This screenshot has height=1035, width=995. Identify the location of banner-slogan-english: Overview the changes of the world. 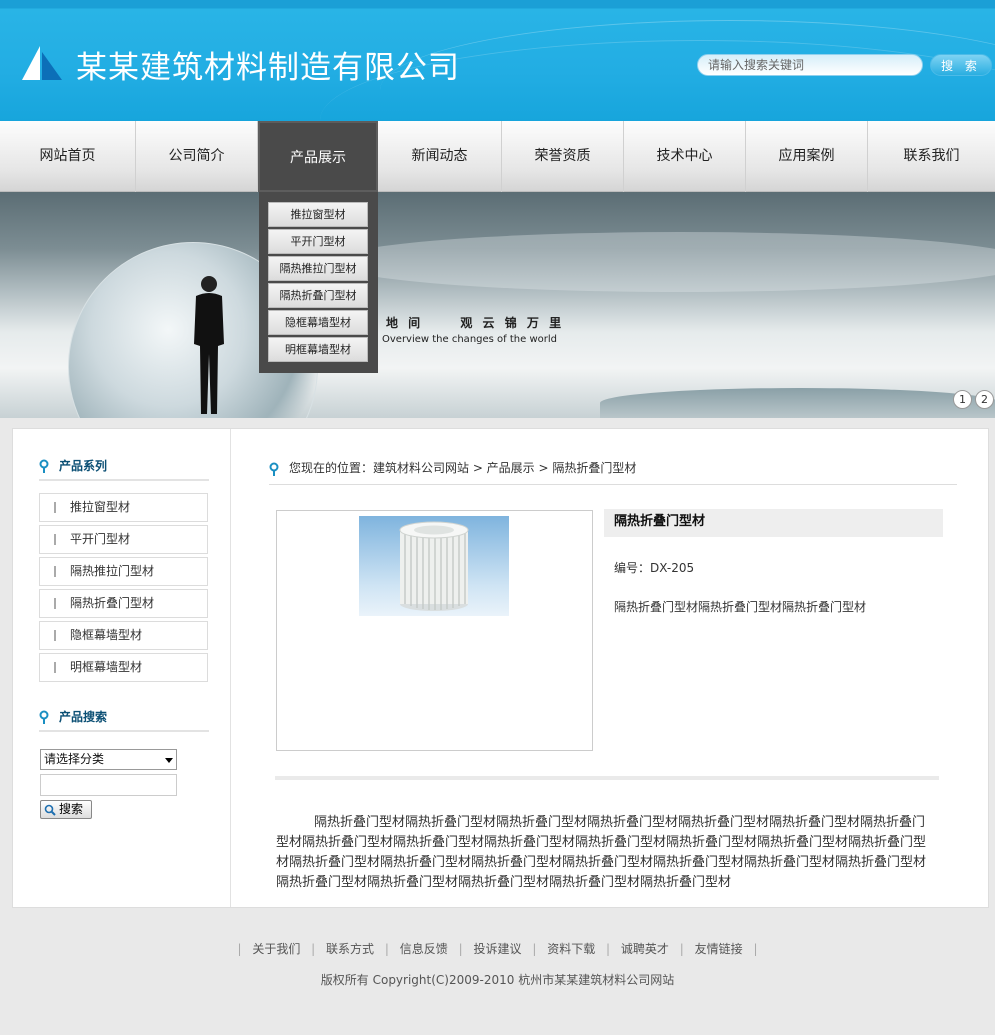
(469, 339).